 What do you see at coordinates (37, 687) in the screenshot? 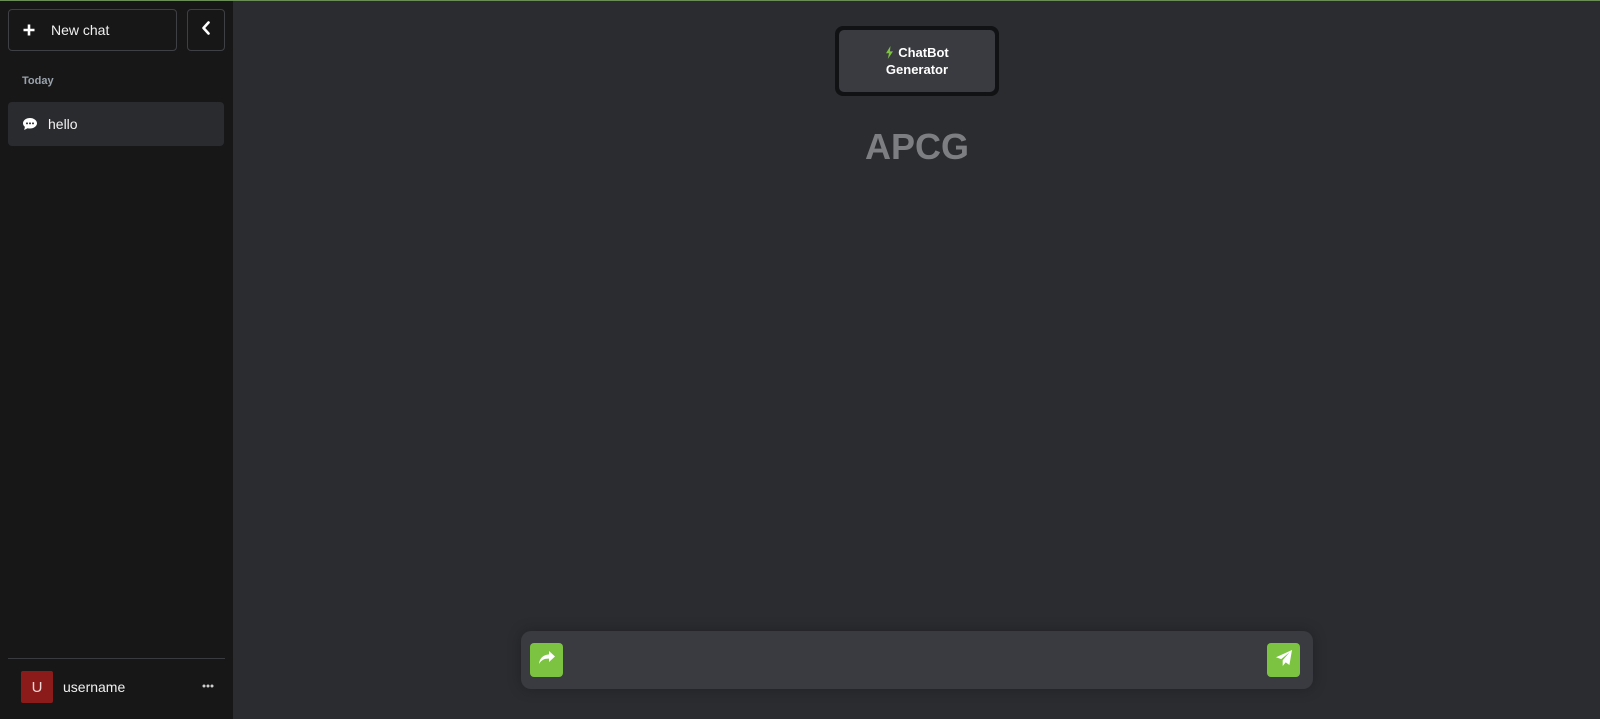
I see `avatar: U` at bounding box center [37, 687].